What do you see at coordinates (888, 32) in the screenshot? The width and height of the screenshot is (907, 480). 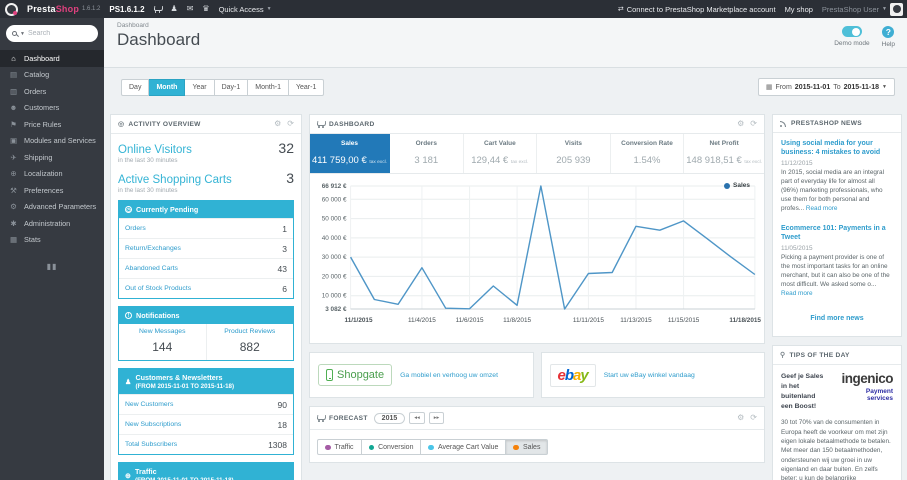 I see `help-icon: ?` at bounding box center [888, 32].